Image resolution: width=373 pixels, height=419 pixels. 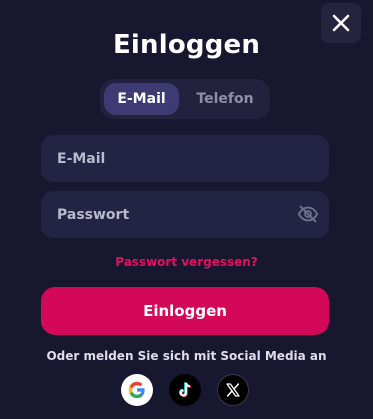 I want to click on email-input, so click(x=172, y=158).